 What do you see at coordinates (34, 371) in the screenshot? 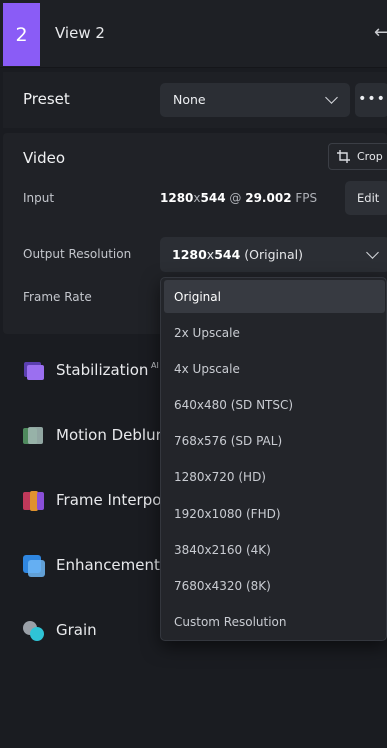
I see `stabilization-icon` at bounding box center [34, 371].